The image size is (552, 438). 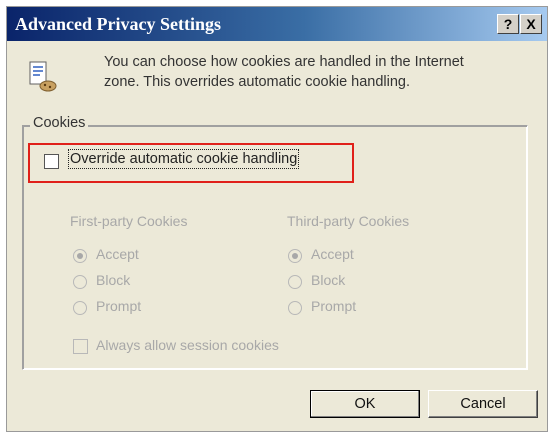 I want to click on first-party-block-label: Block, so click(x=113, y=280).